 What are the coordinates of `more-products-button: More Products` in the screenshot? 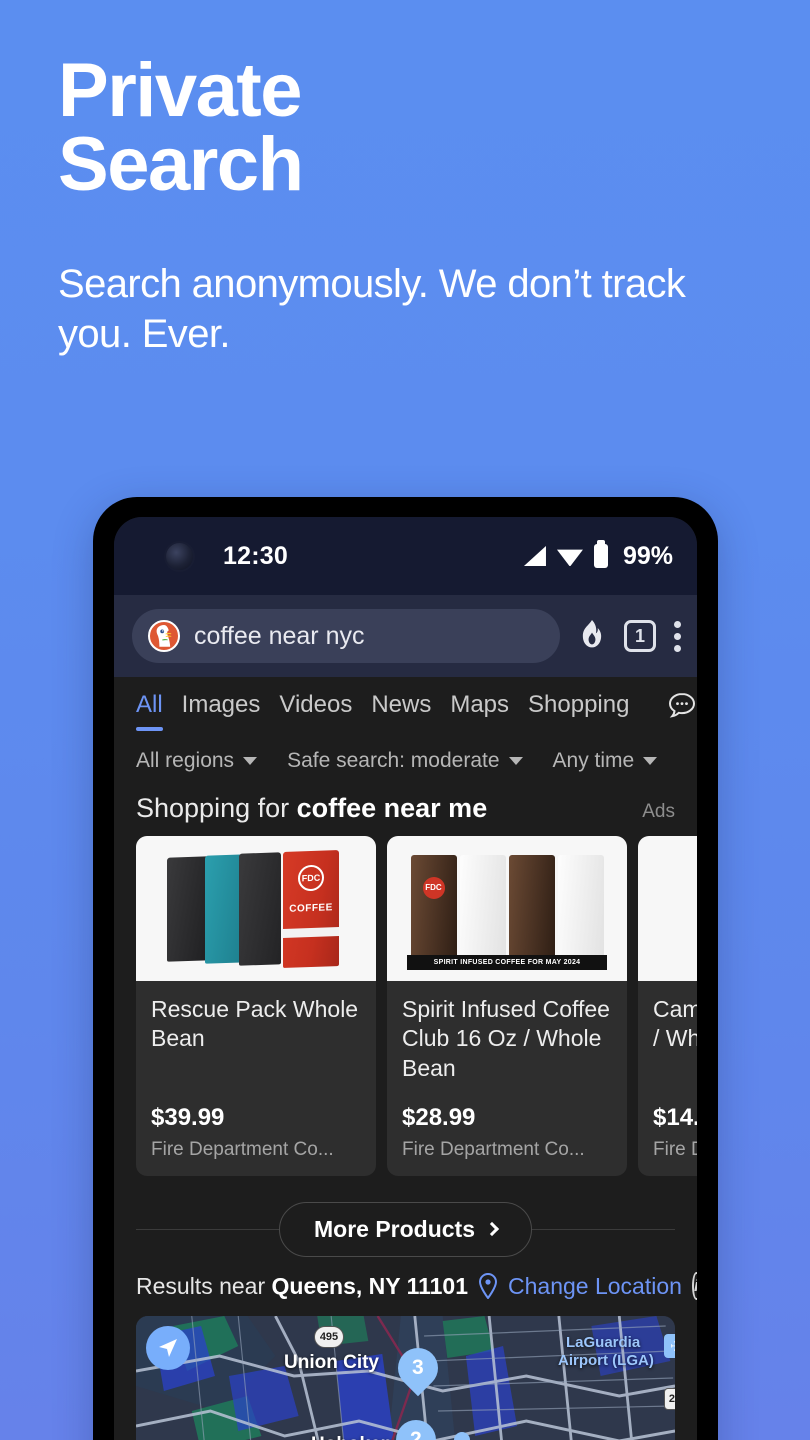 It's located at (405, 1229).